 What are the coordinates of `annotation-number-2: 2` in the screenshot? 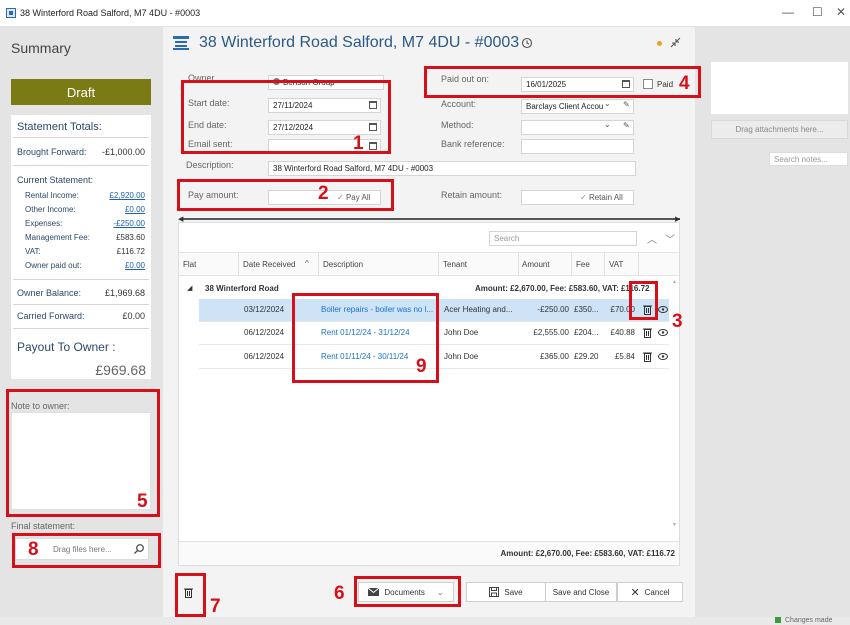 It's located at (323, 193).